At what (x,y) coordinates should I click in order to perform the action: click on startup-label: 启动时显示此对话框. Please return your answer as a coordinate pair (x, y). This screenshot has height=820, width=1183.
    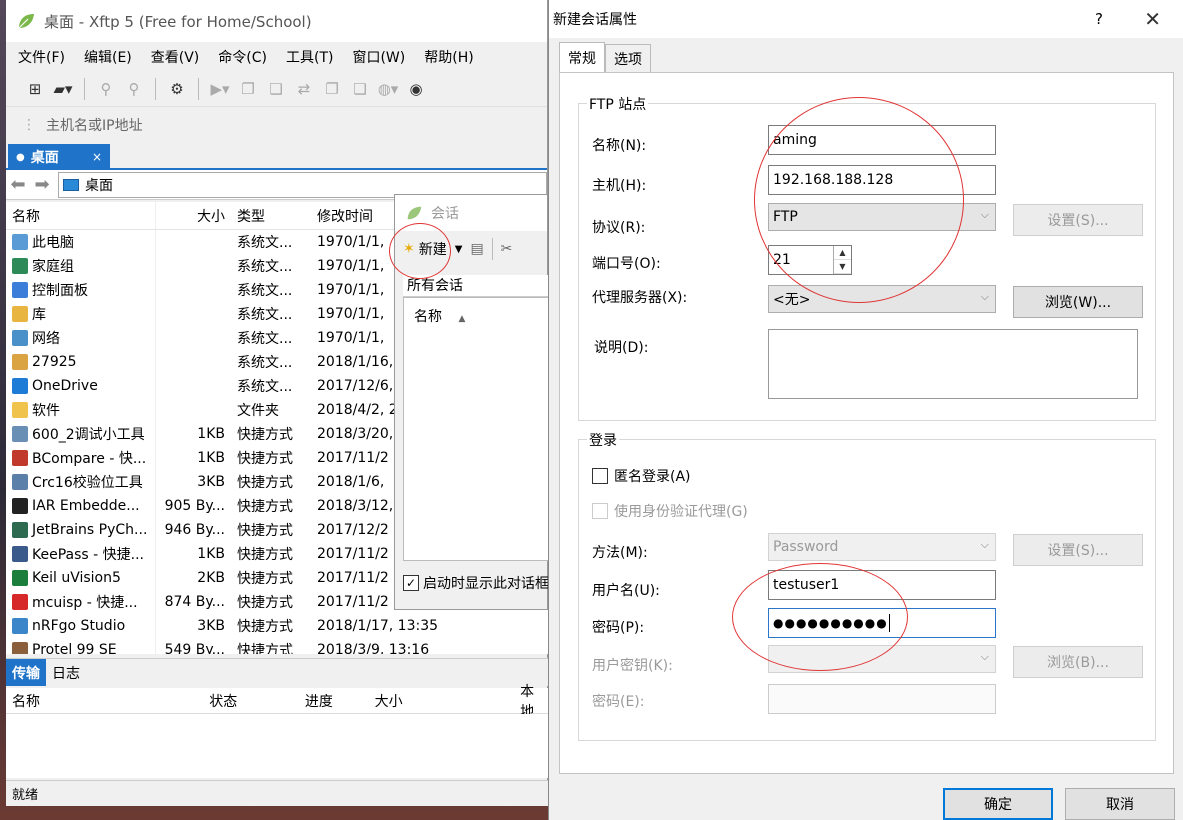
    Looking at the image, I should click on (486, 584).